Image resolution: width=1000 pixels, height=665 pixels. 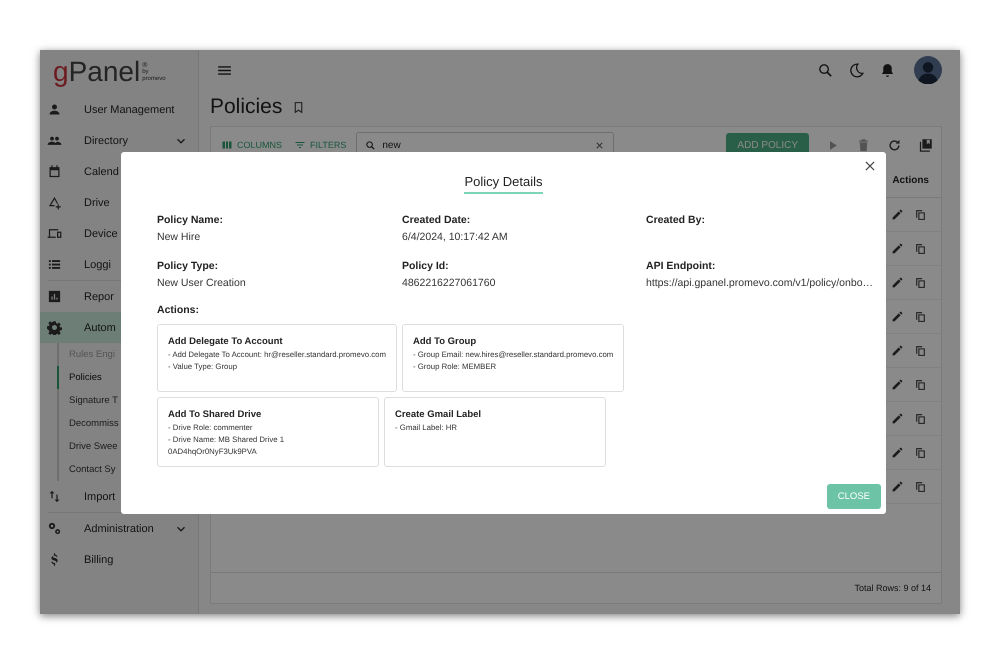 What do you see at coordinates (449, 283) in the screenshot?
I see `field-value: 4862216227061760` at bounding box center [449, 283].